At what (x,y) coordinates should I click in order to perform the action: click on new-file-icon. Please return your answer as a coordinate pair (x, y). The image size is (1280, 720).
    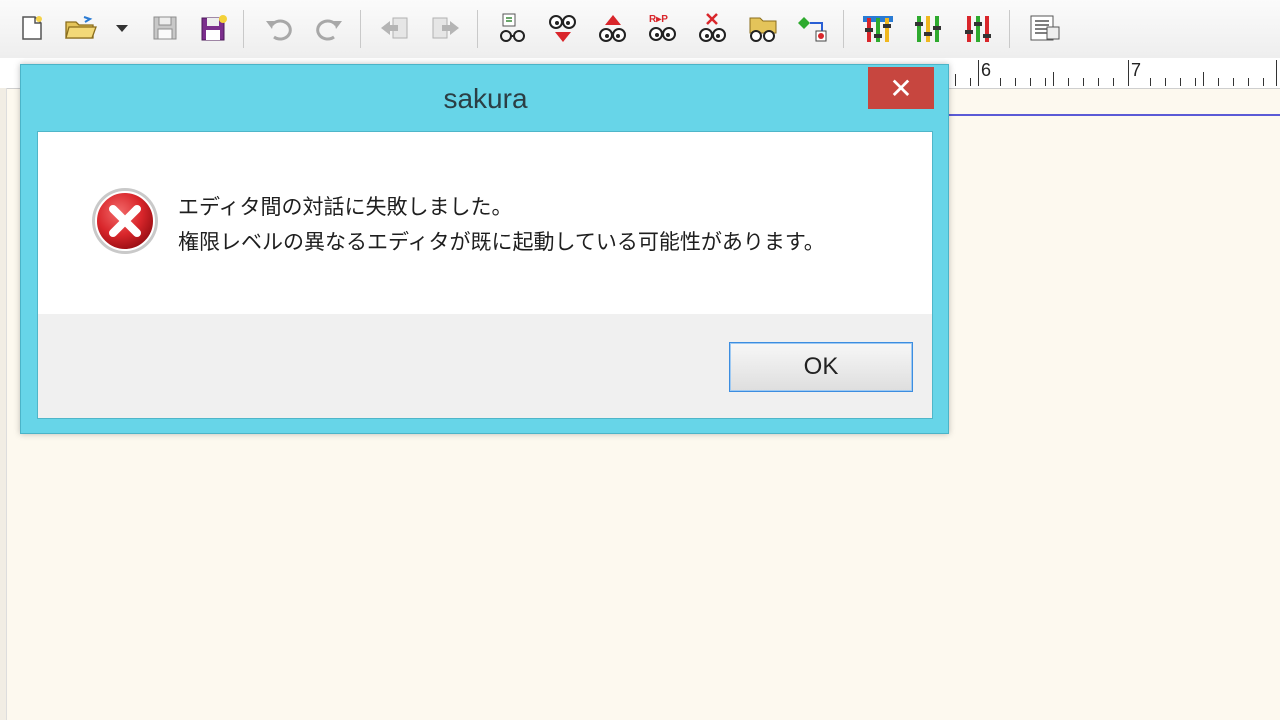
    Looking at the image, I should click on (32, 28).